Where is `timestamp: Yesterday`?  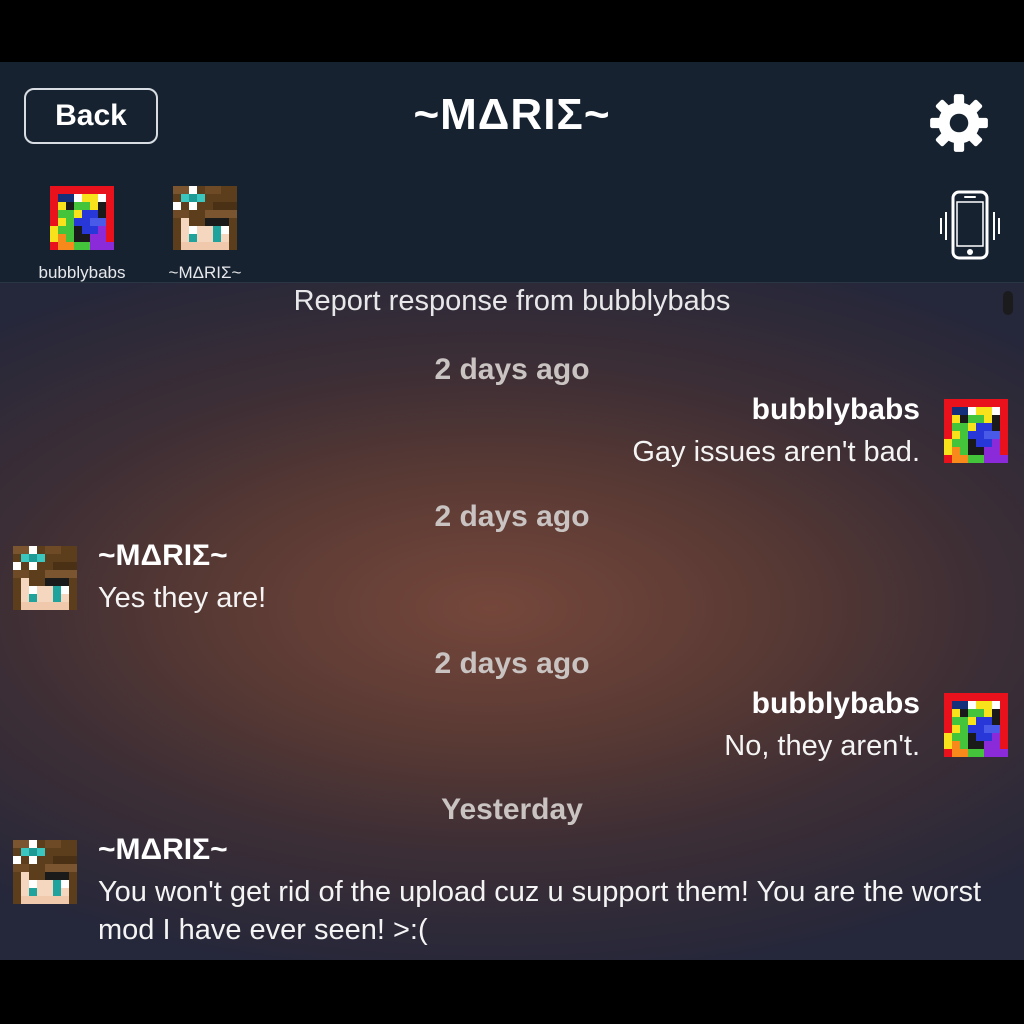 timestamp: Yesterday is located at coordinates (512, 809).